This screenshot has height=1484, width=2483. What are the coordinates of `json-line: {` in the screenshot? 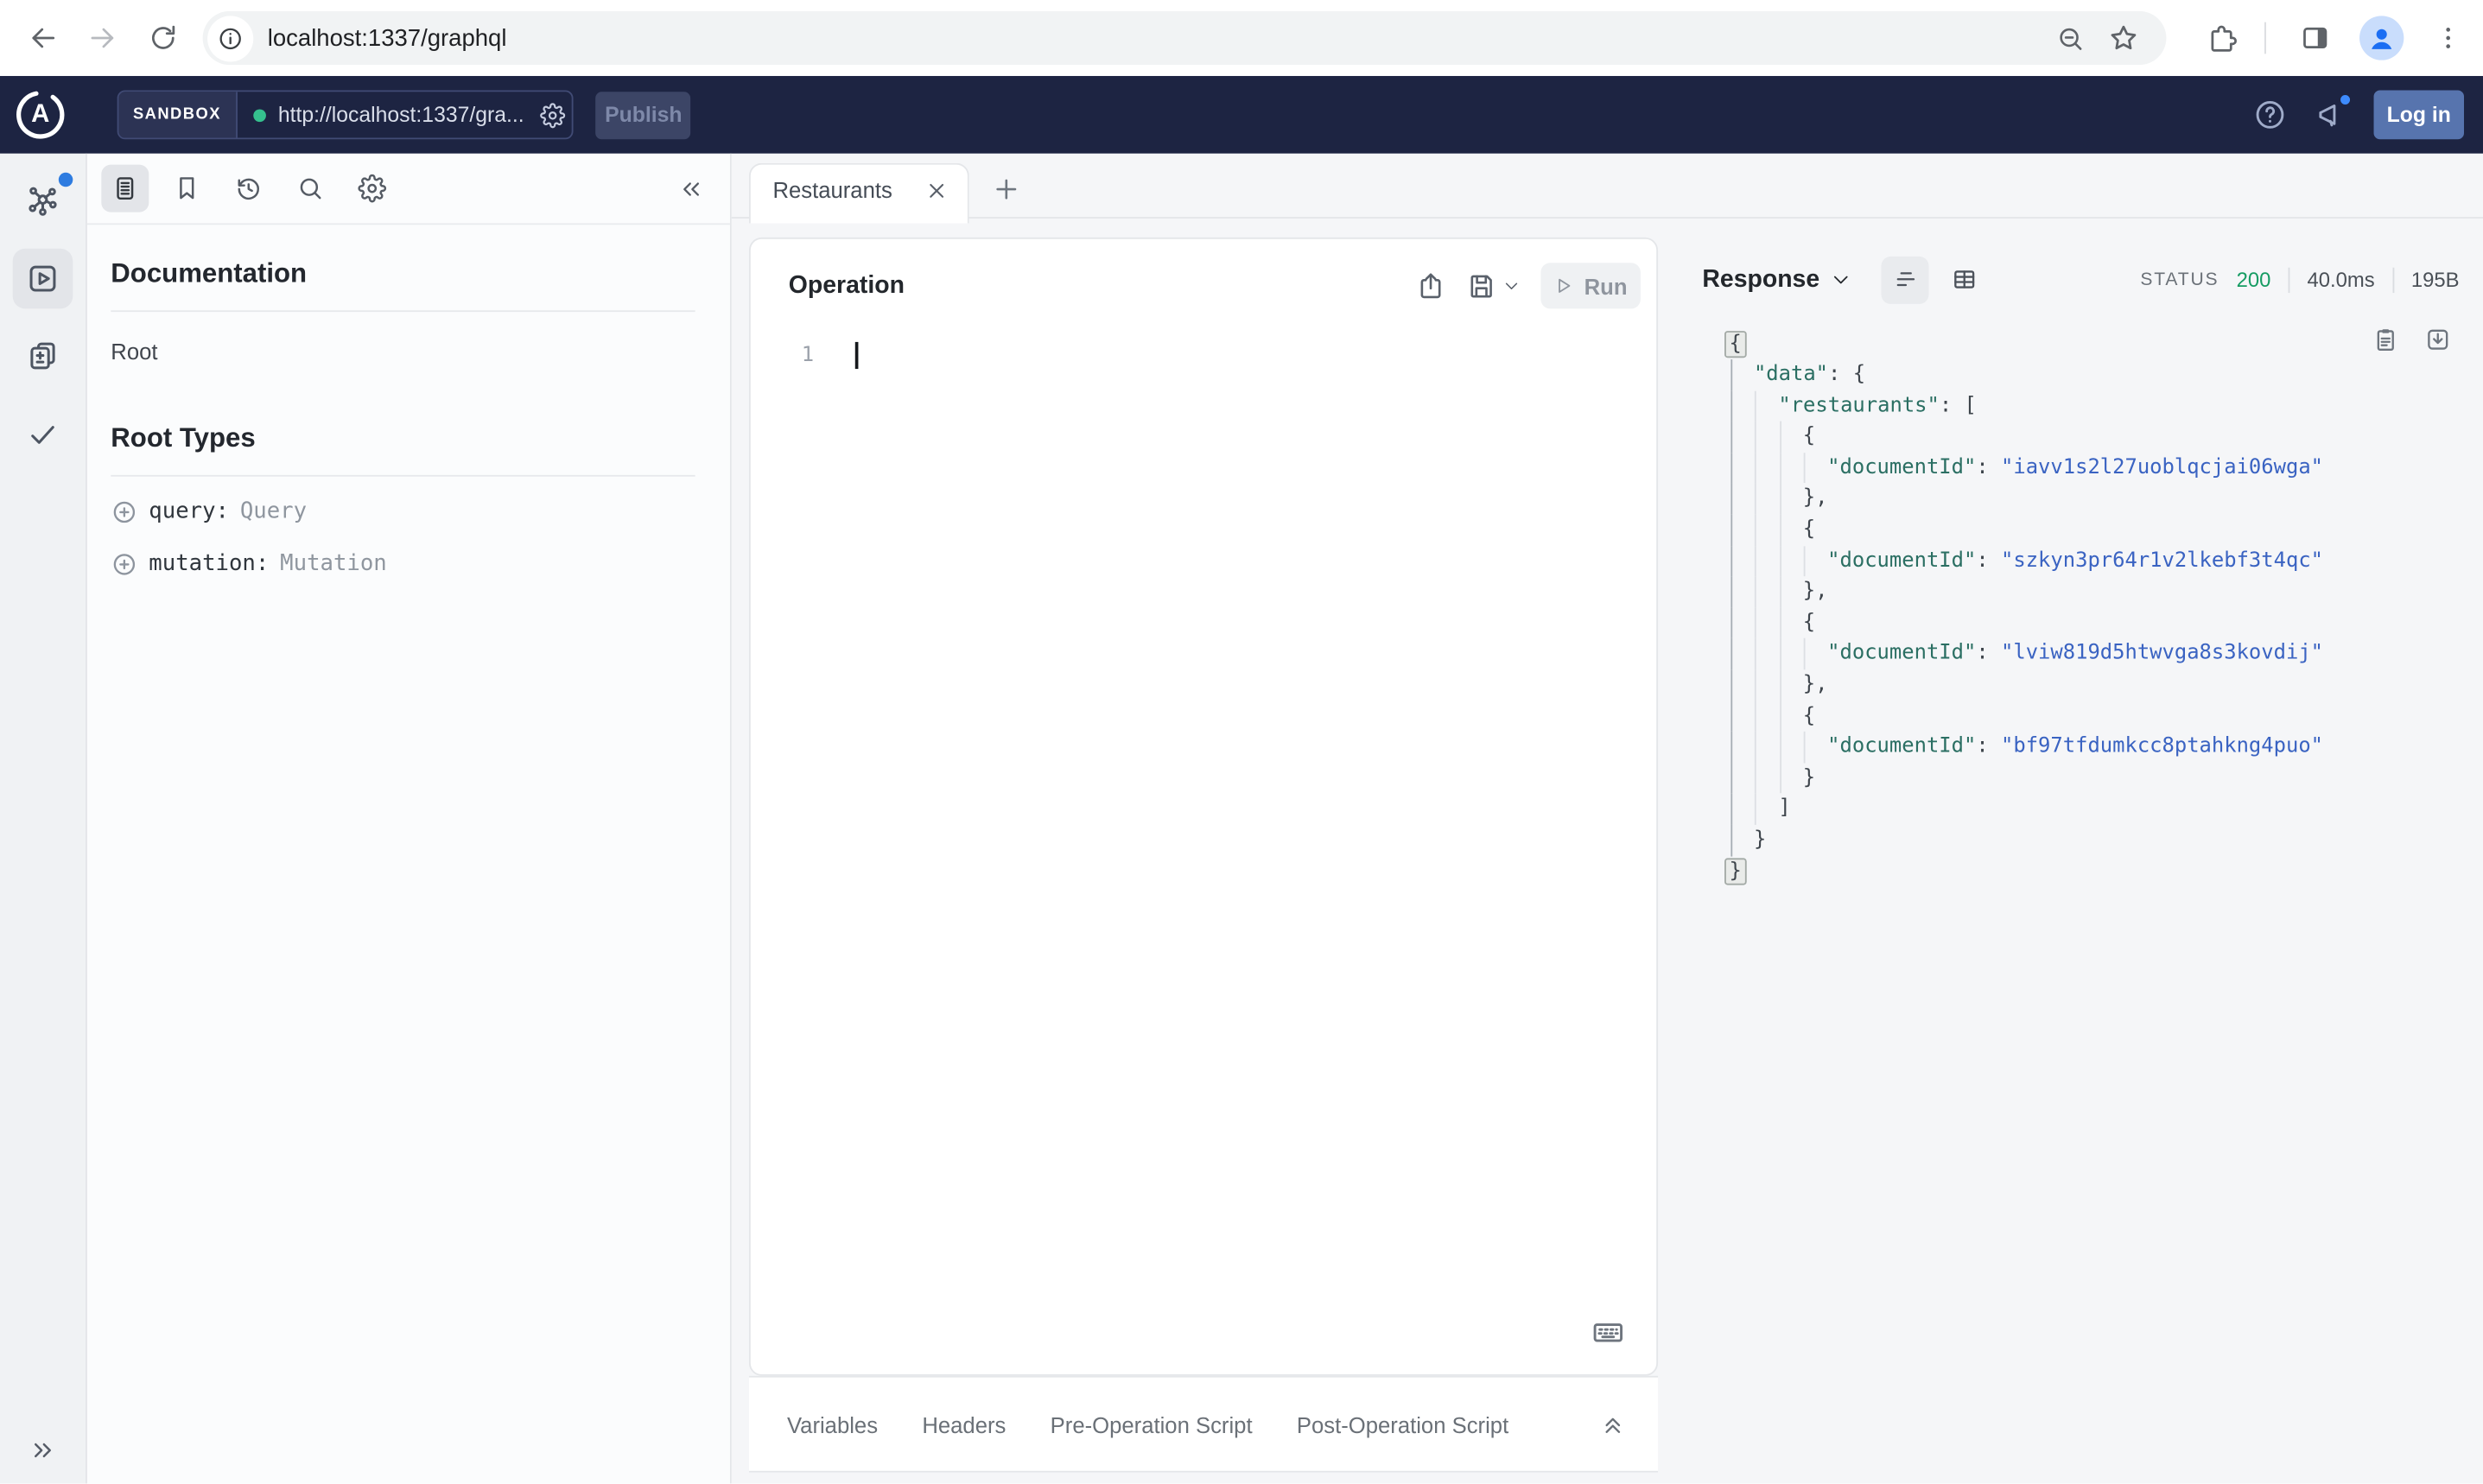 It's located at (2025, 530).